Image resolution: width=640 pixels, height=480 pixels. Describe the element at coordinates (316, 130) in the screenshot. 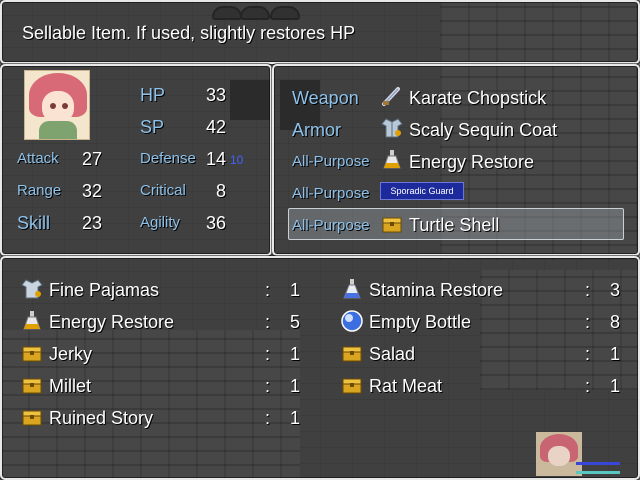

I see `equip-slot-armor: Armor` at that location.